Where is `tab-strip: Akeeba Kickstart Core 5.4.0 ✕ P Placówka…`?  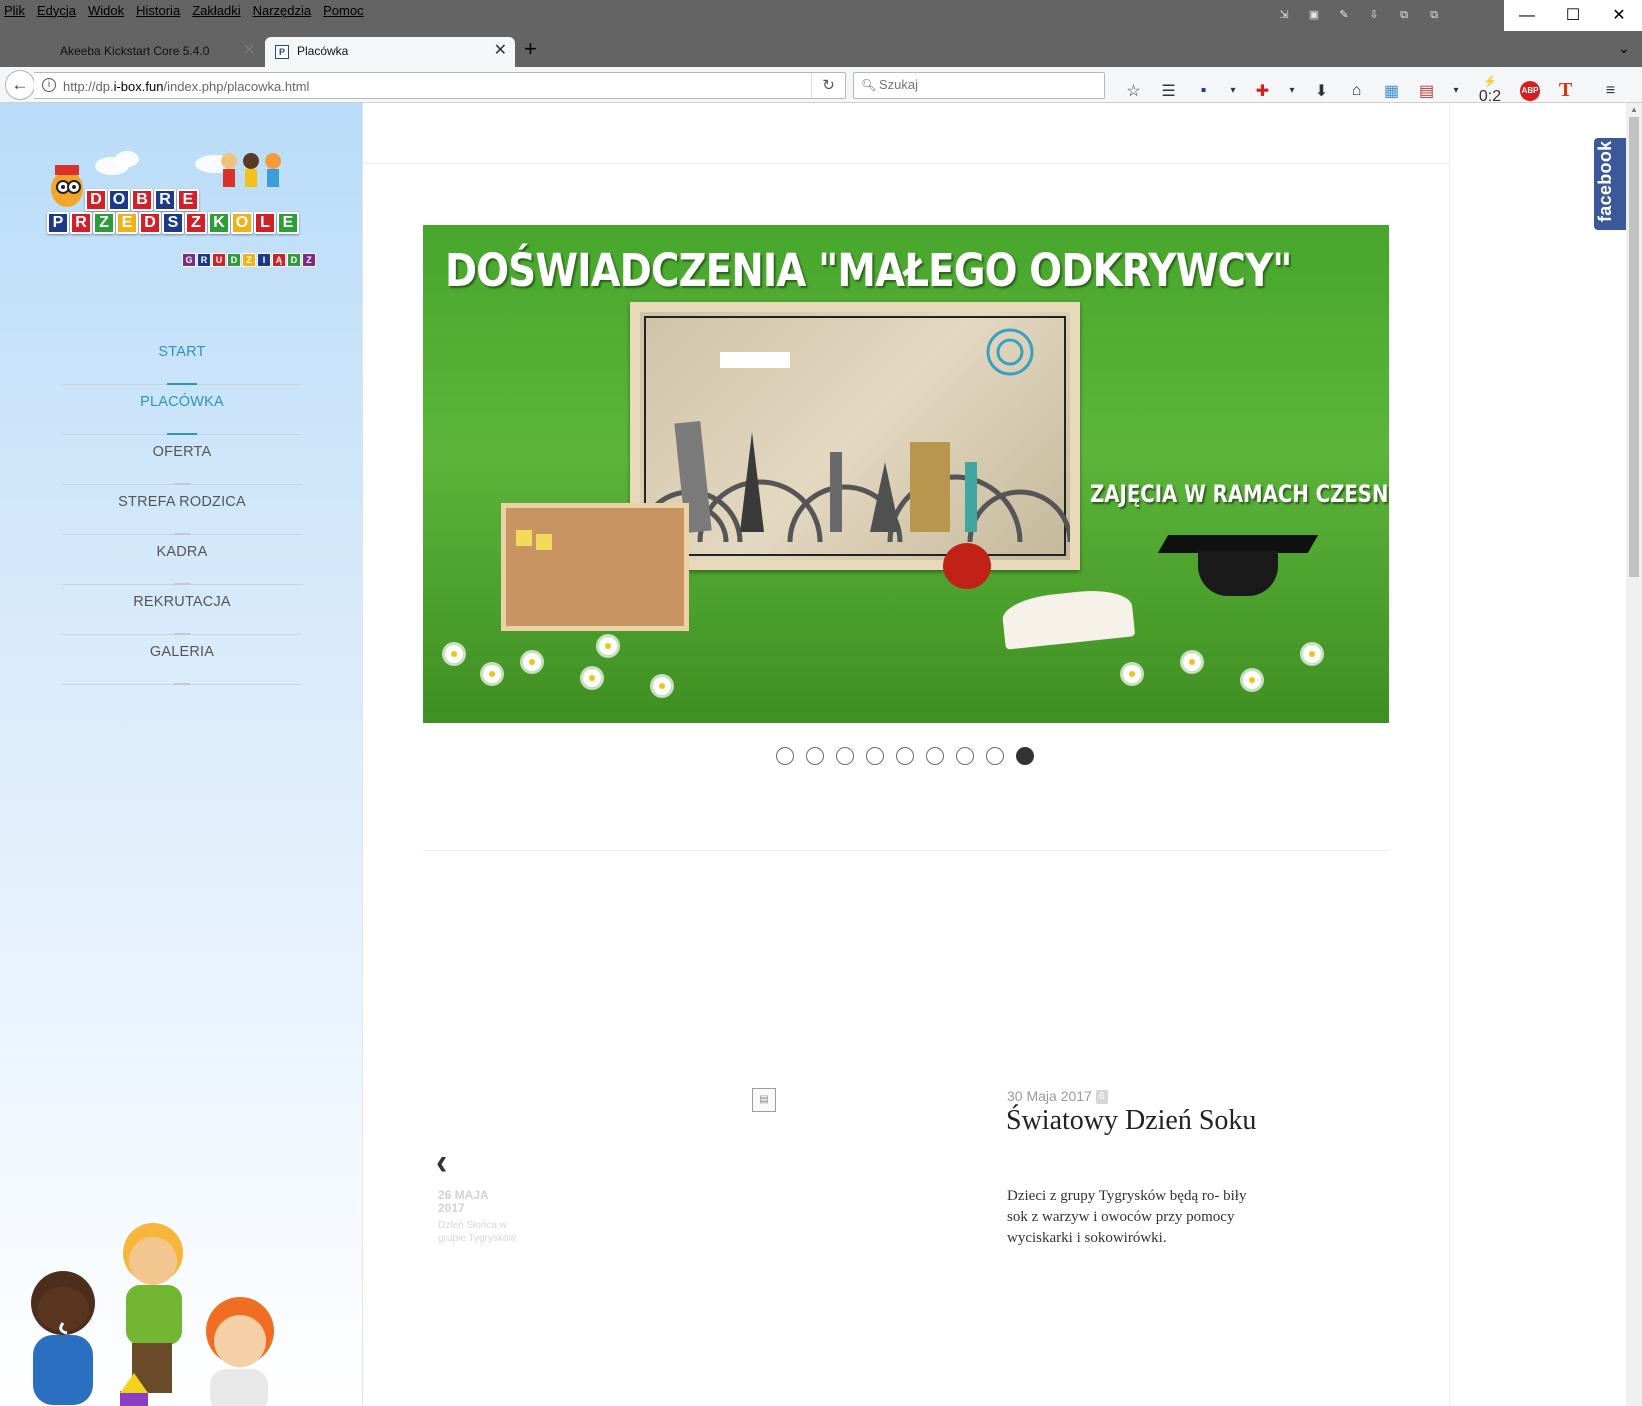
tab-strip: Akeeba Kickstart Core 5.4.0 ✕ P Placówka… is located at coordinates (821, 51).